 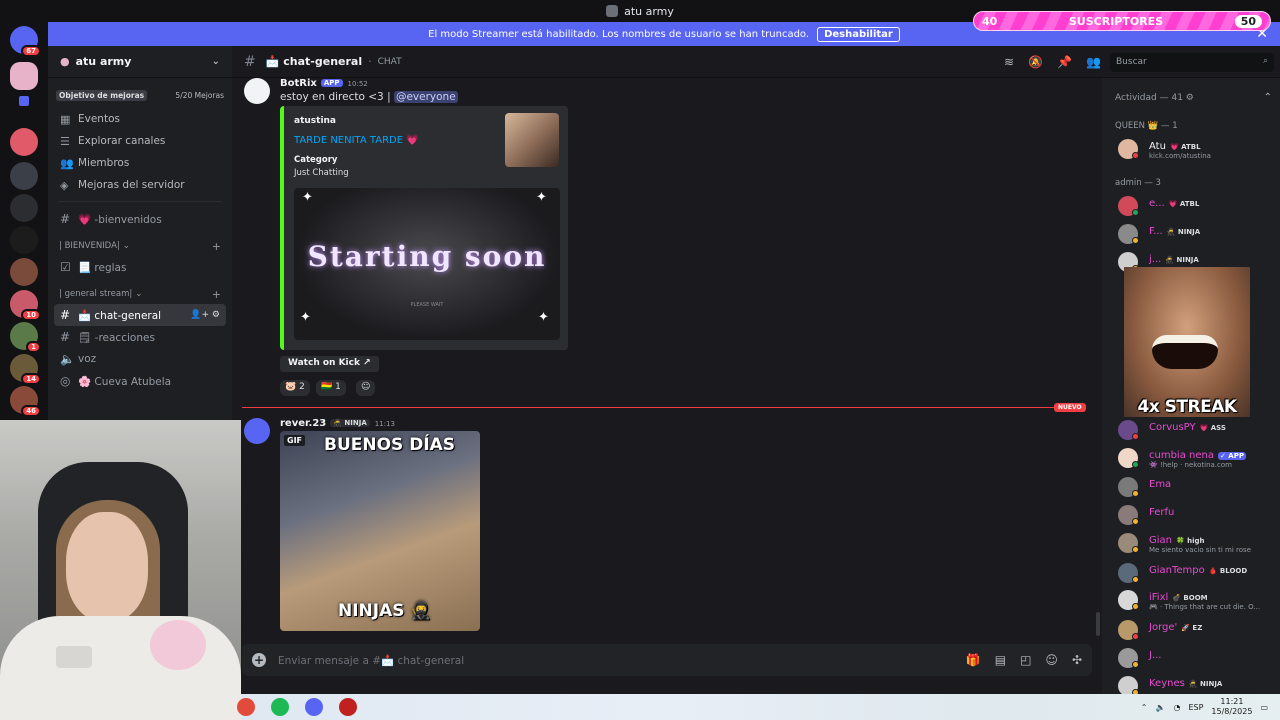 I want to click on member-item: GianTempo 🩸 BLOOD, so click(x=1198, y=573).